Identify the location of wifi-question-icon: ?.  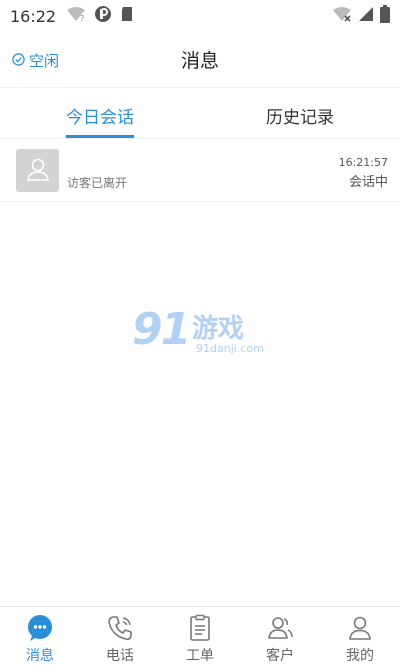
(76, 16).